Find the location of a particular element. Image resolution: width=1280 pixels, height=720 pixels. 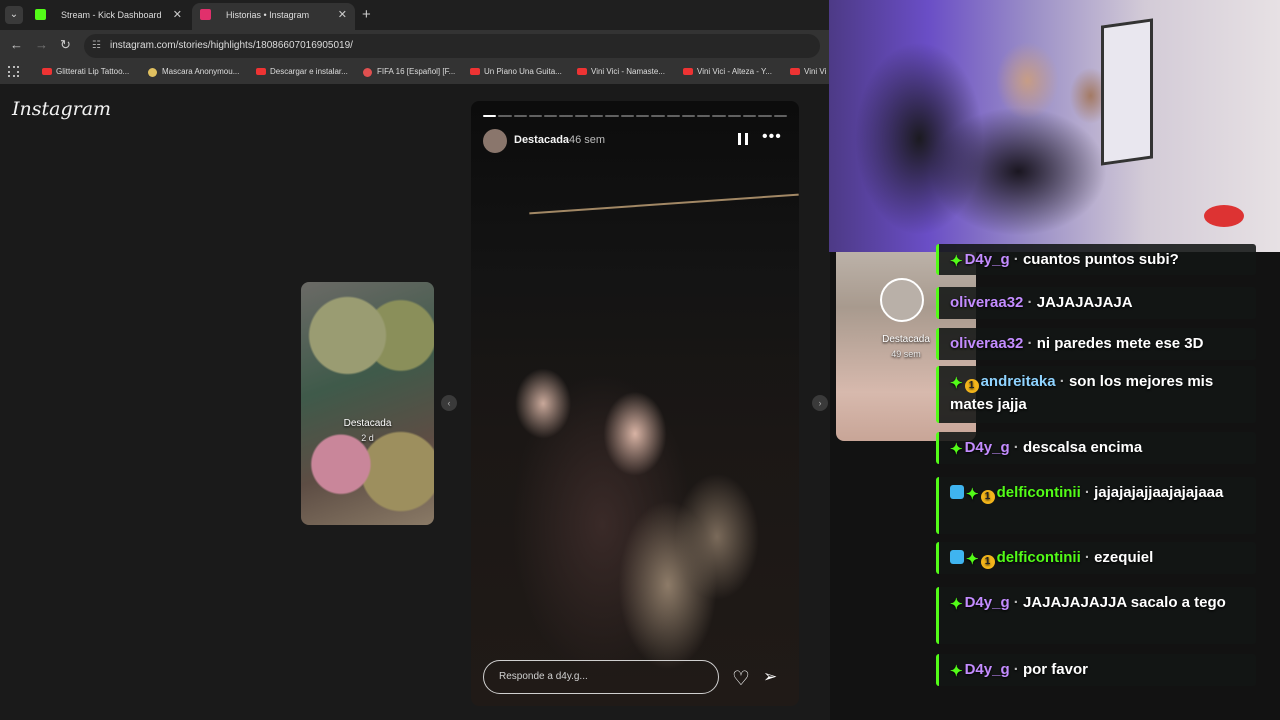

chat-text: por favor is located at coordinates (1055, 669).